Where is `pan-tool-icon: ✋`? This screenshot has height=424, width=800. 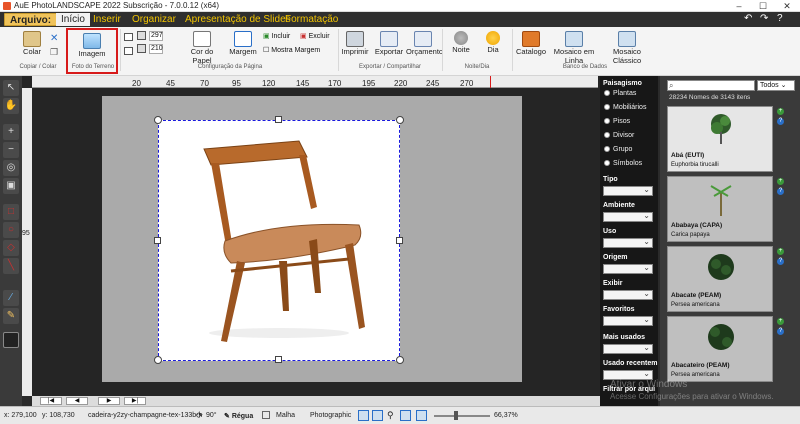 pan-tool-icon: ✋ is located at coordinates (11, 106).